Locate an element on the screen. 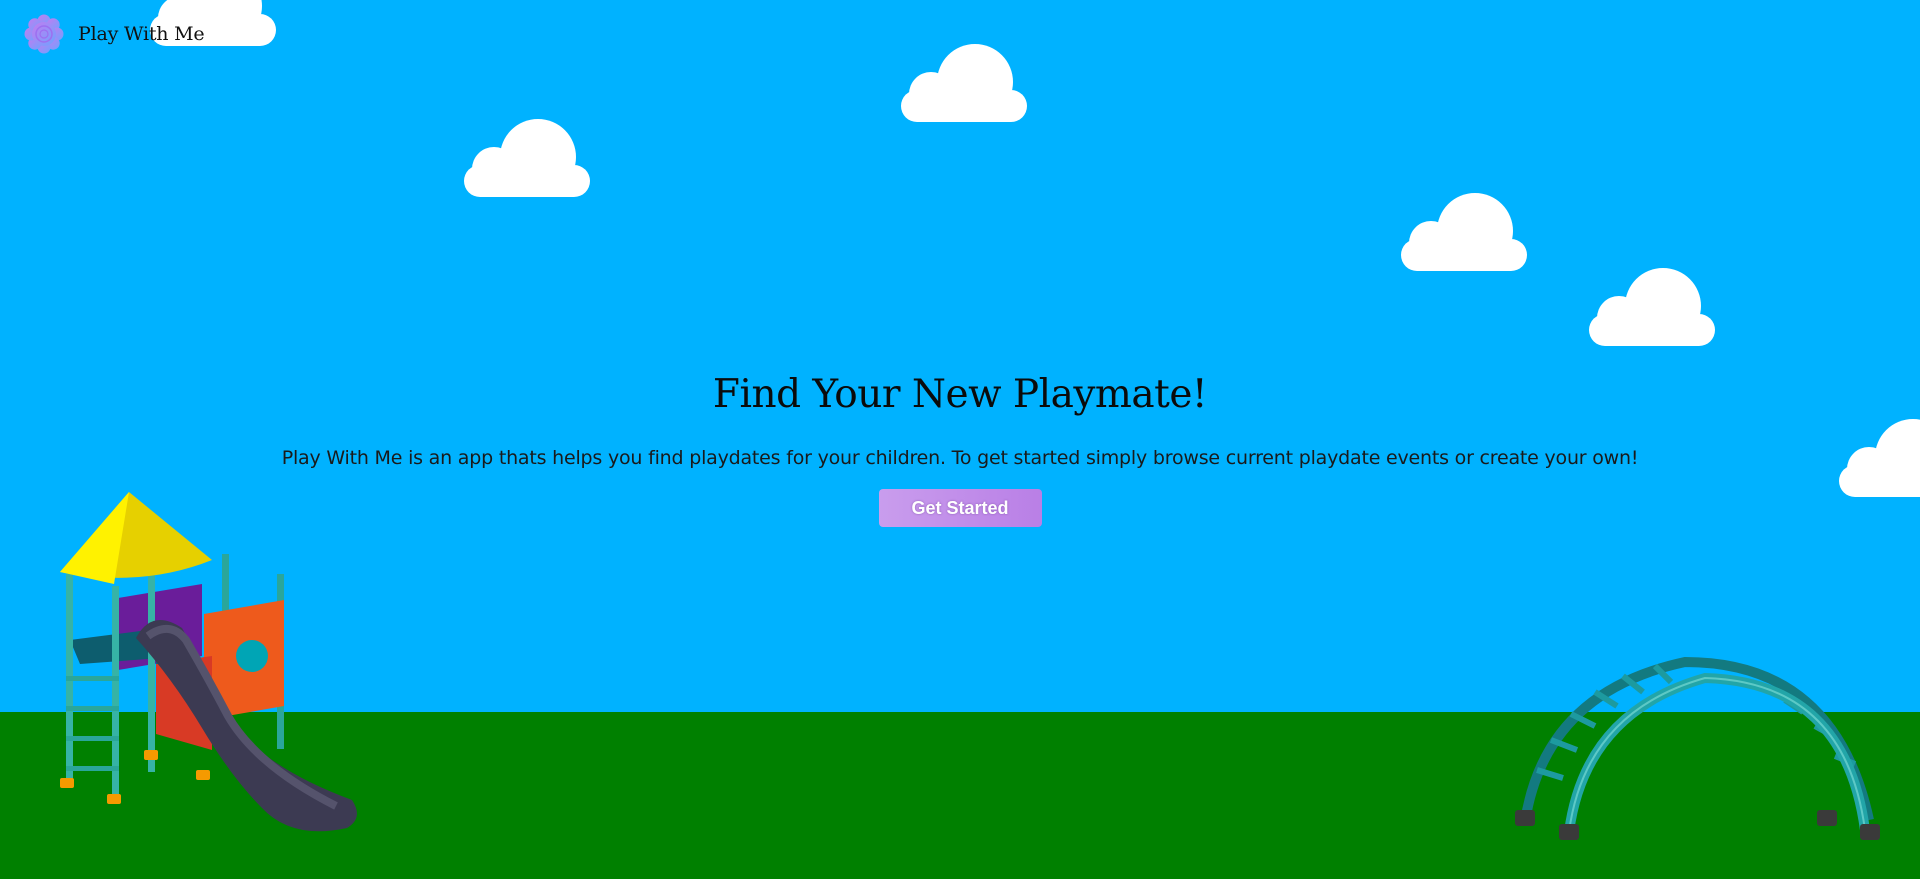 The image size is (1920, 879). playground-slide-illustration is located at coordinates (208, 662).